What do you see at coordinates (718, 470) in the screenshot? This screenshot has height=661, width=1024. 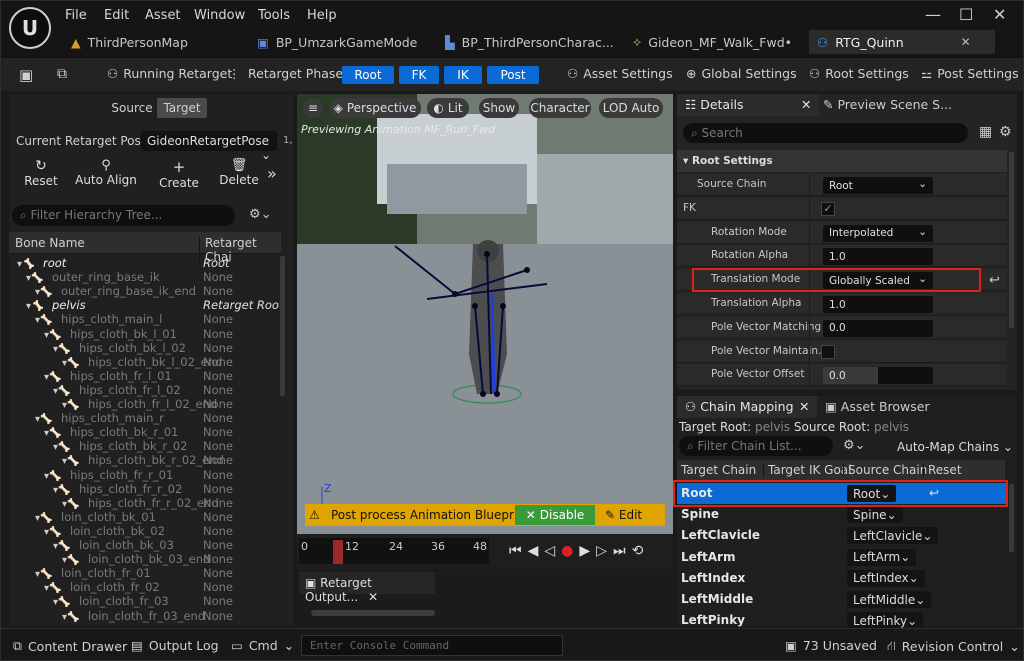 I see `target-chain-header: Target Chain` at bounding box center [718, 470].